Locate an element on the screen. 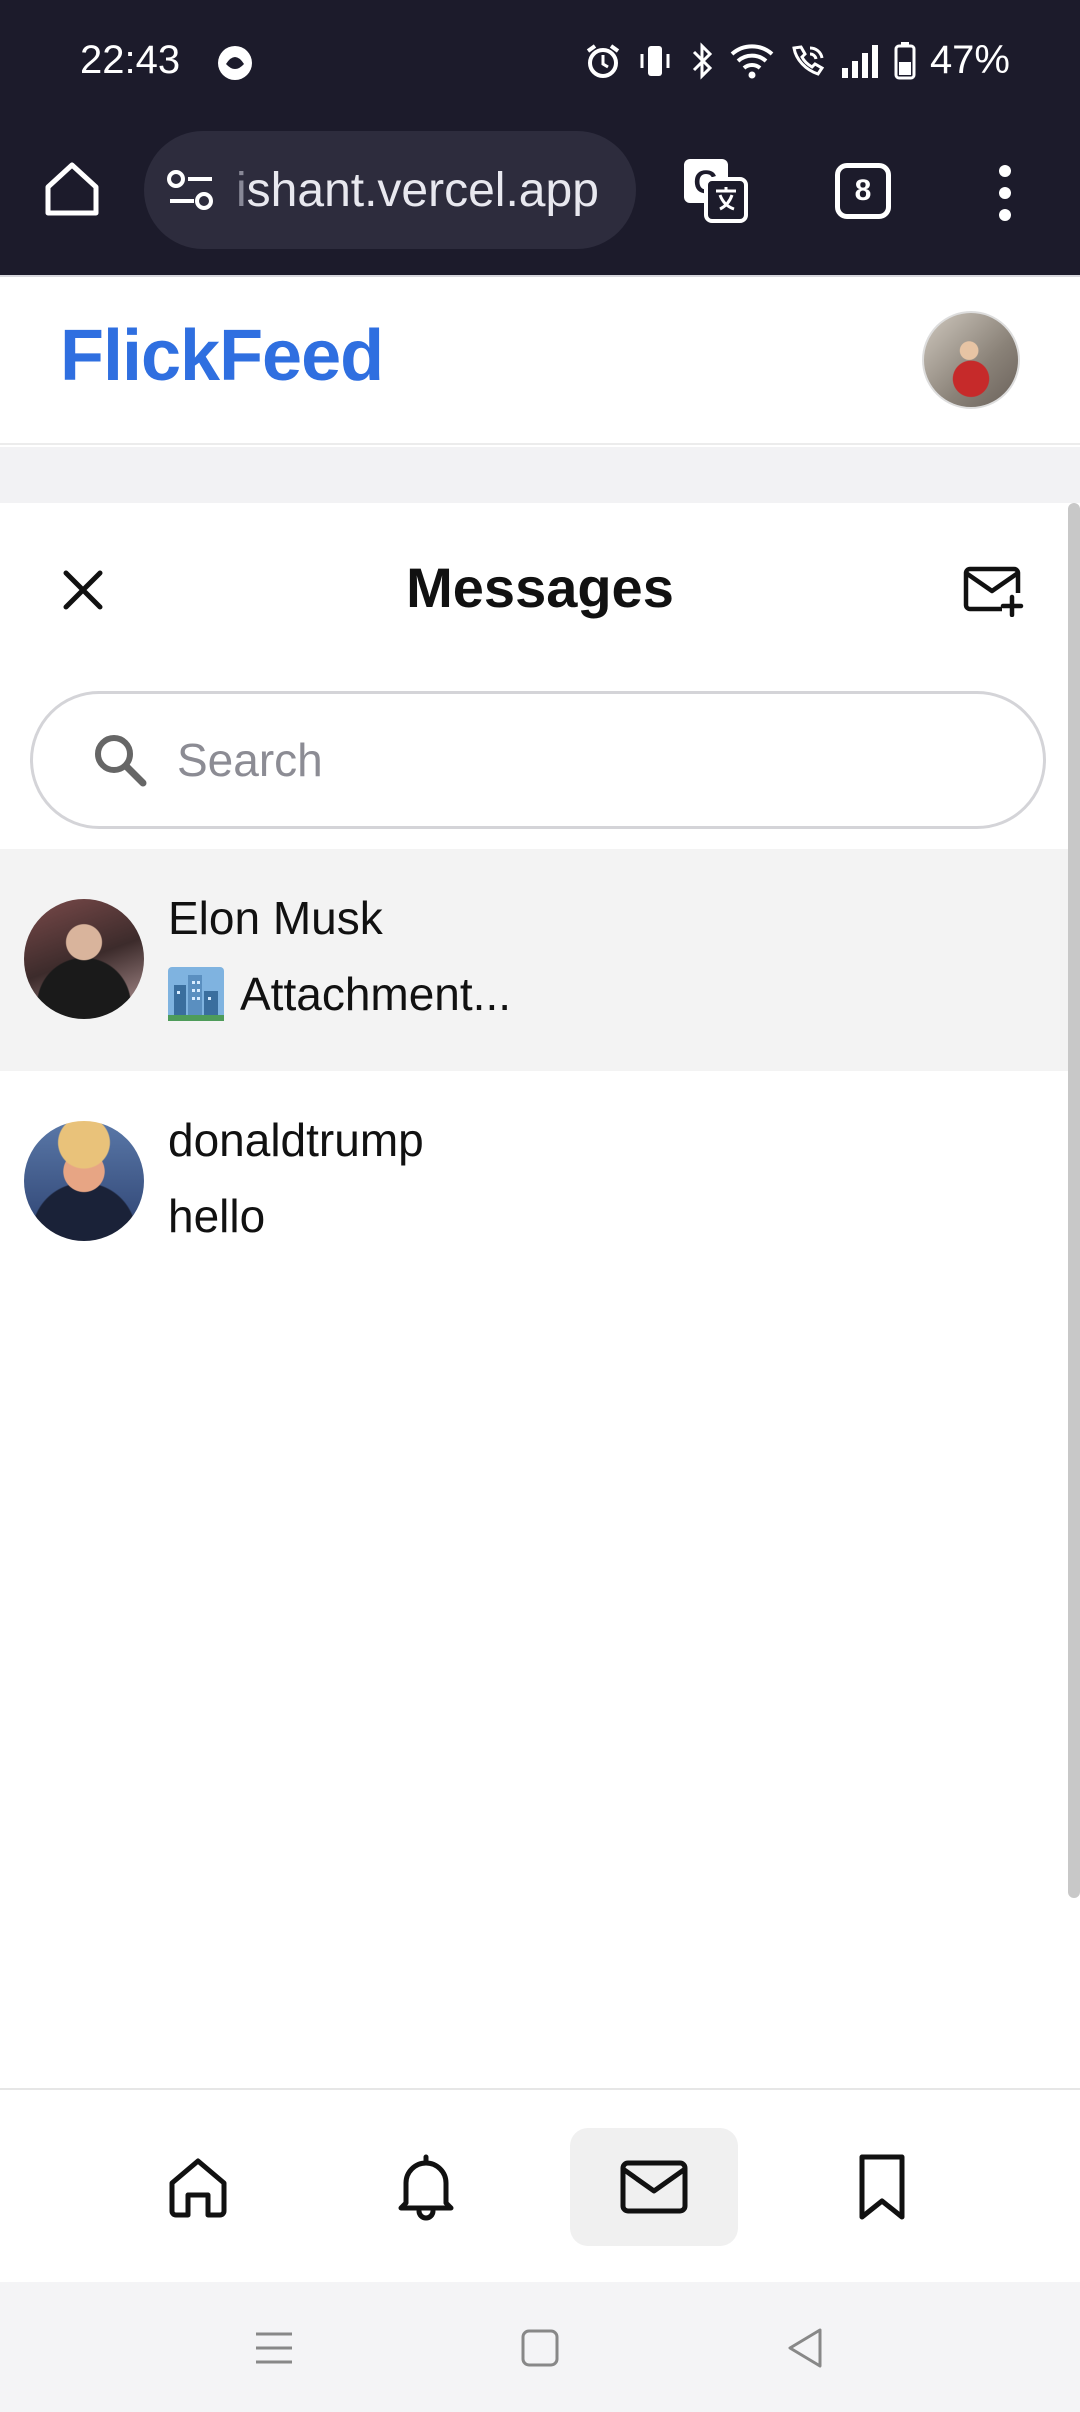 The width and height of the screenshot is (1080, 2412). url-text: ishant.vercel.app is located at coordinates (417, 190).